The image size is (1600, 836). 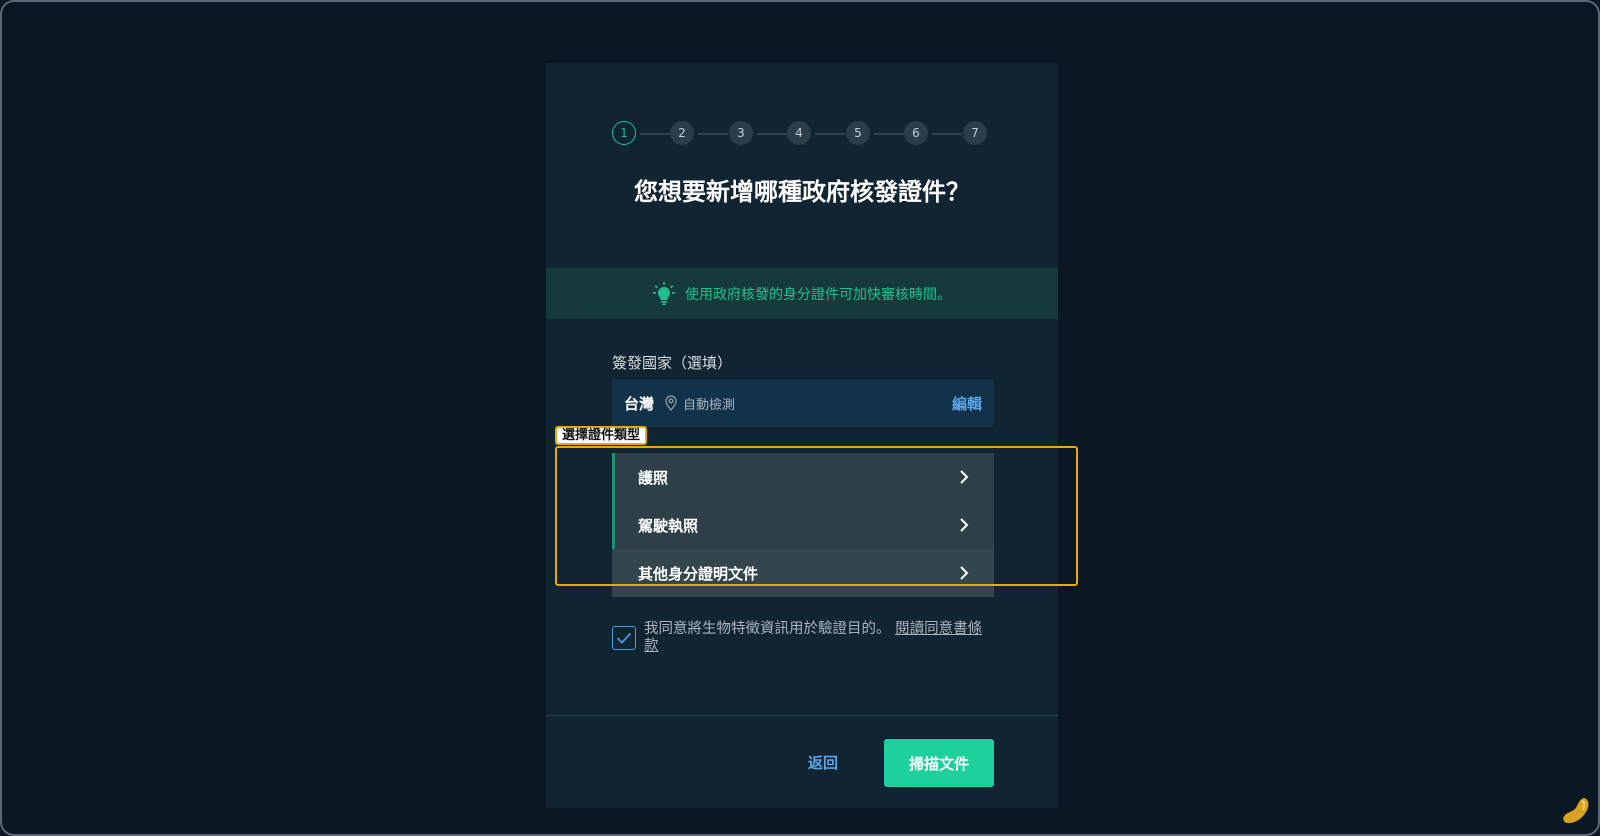 I want to click on step-5: 5, so click(x=858, y=133).